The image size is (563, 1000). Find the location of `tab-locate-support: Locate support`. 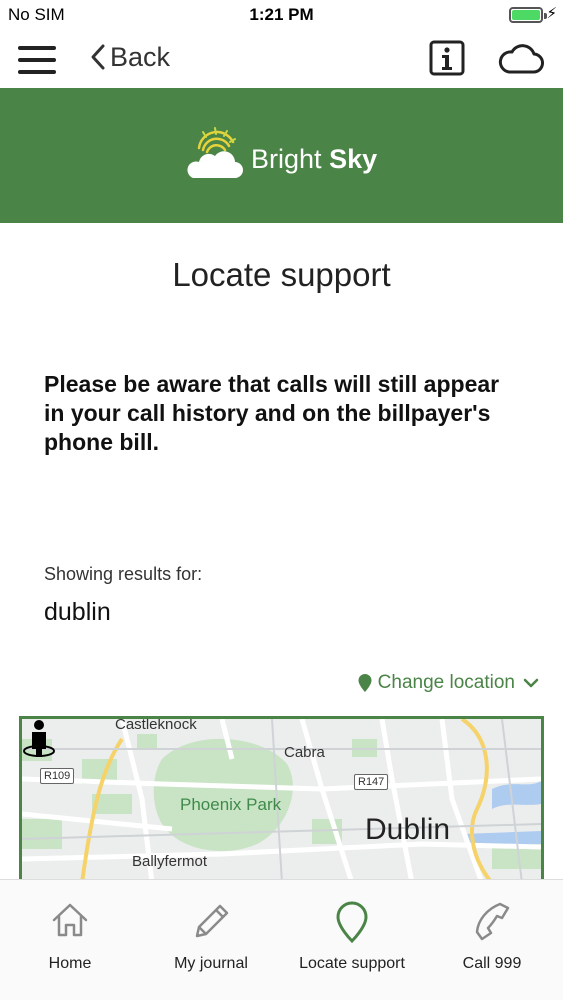

tab-locate-support: Locate support is located at coordinates (352, 940).